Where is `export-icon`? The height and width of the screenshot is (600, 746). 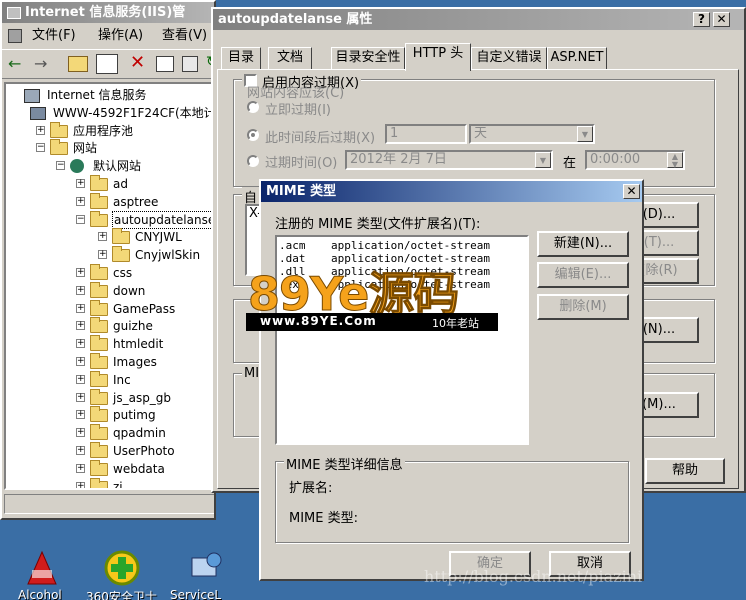
export-icon is located at coordinates (190, 64).